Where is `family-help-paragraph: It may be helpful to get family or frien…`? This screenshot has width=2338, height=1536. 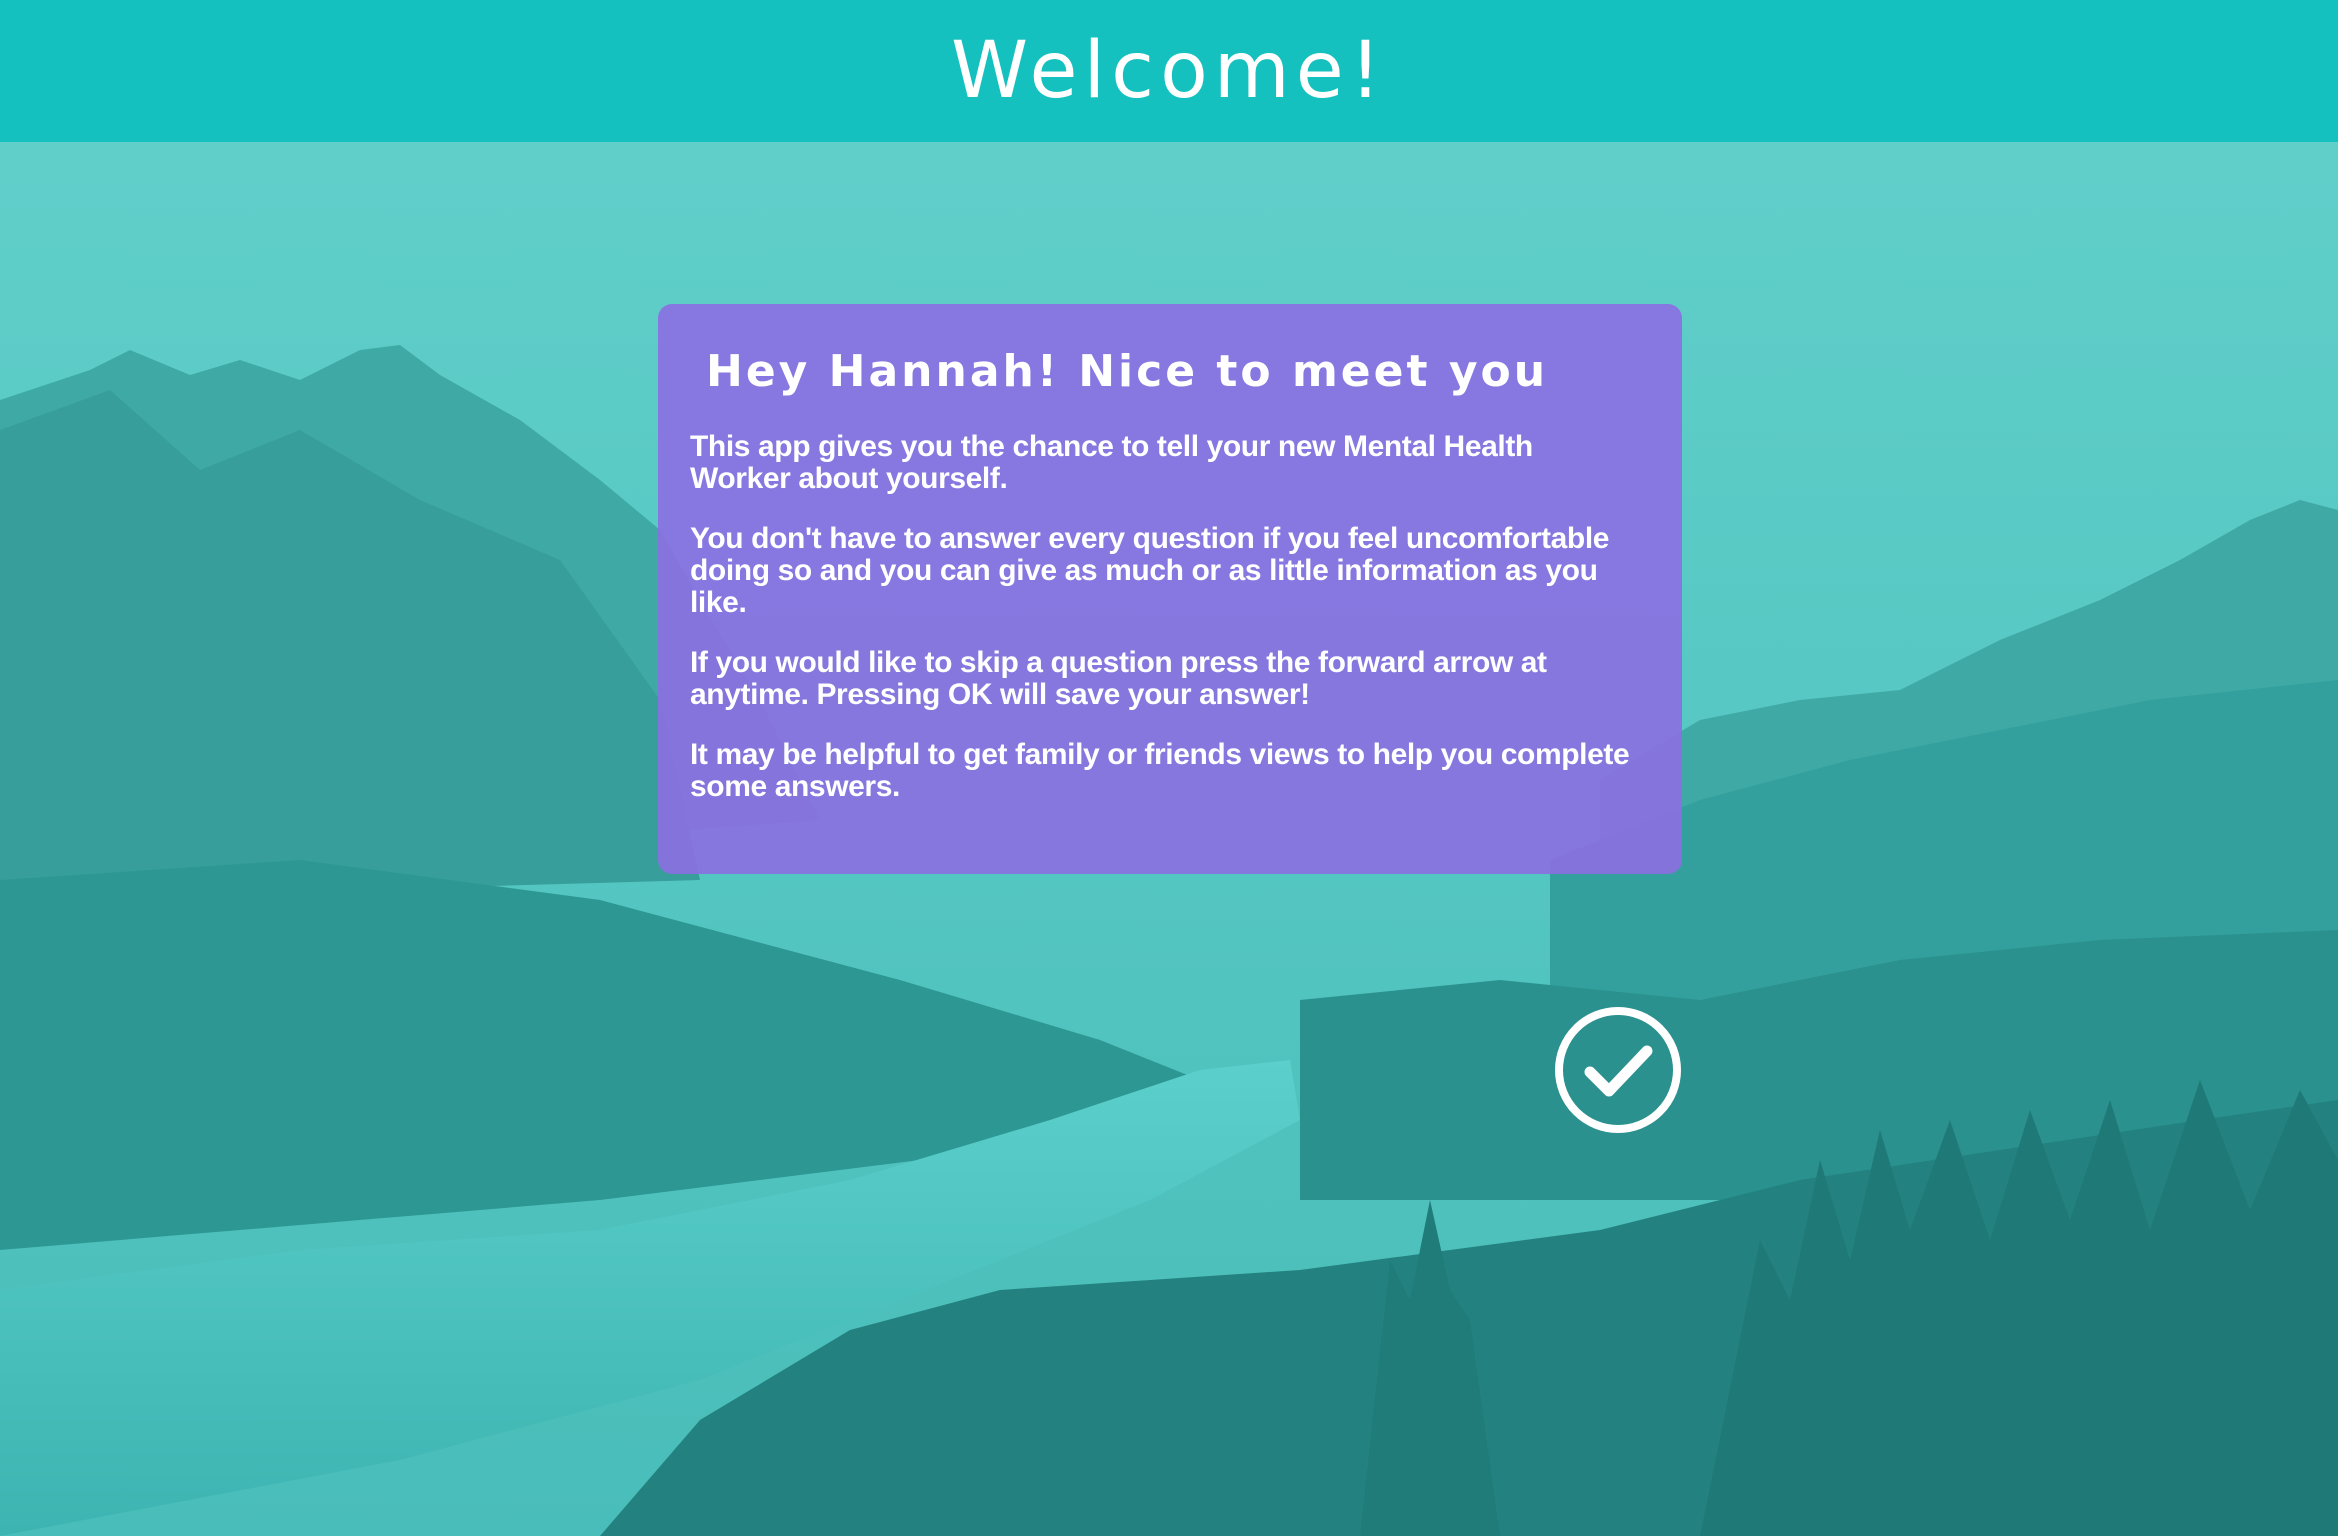
family-help-paragraph: It may be helpful to get family or frien… is located at coordinates (1160, 770).